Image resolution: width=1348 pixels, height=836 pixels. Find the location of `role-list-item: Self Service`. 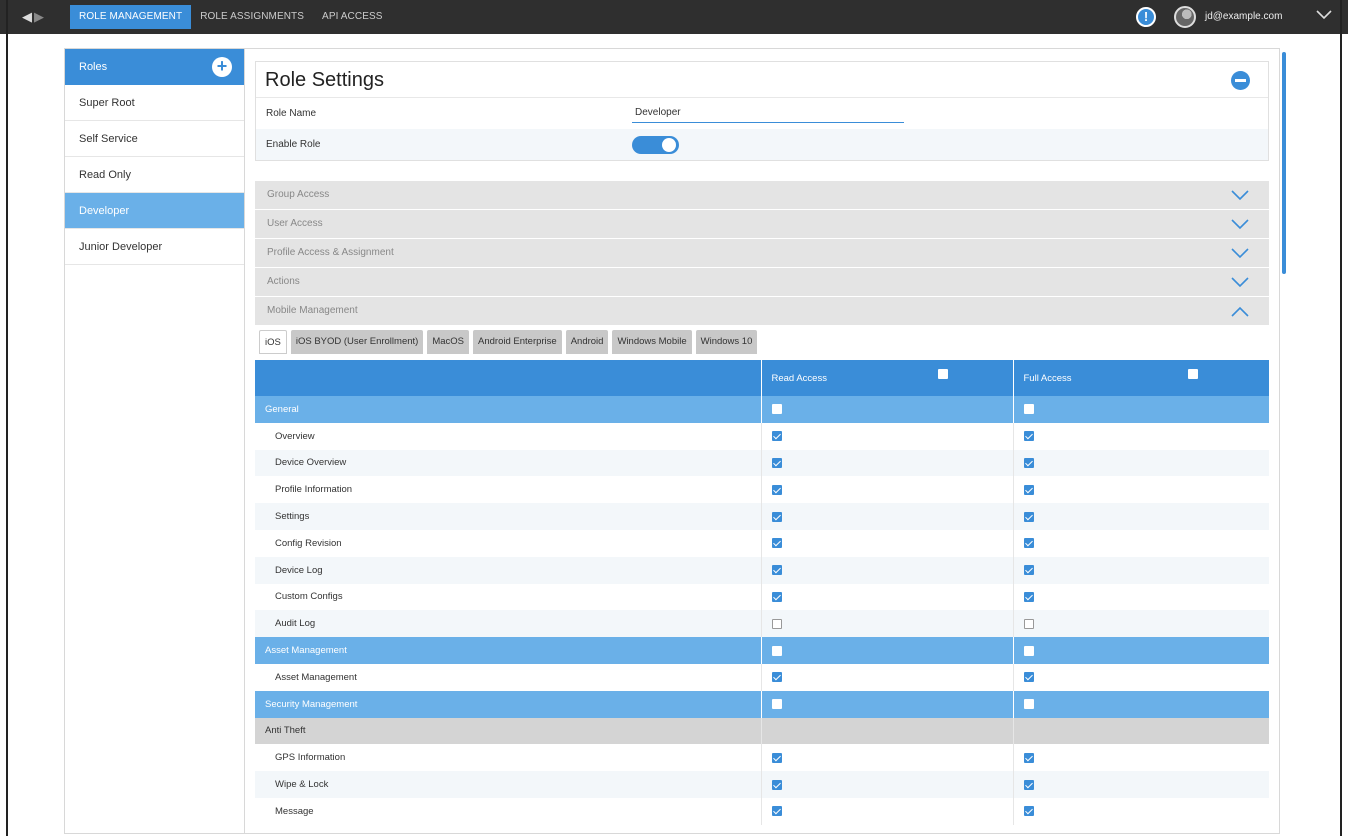

role-list-item: Self Service is located at coordinates (154, 139).